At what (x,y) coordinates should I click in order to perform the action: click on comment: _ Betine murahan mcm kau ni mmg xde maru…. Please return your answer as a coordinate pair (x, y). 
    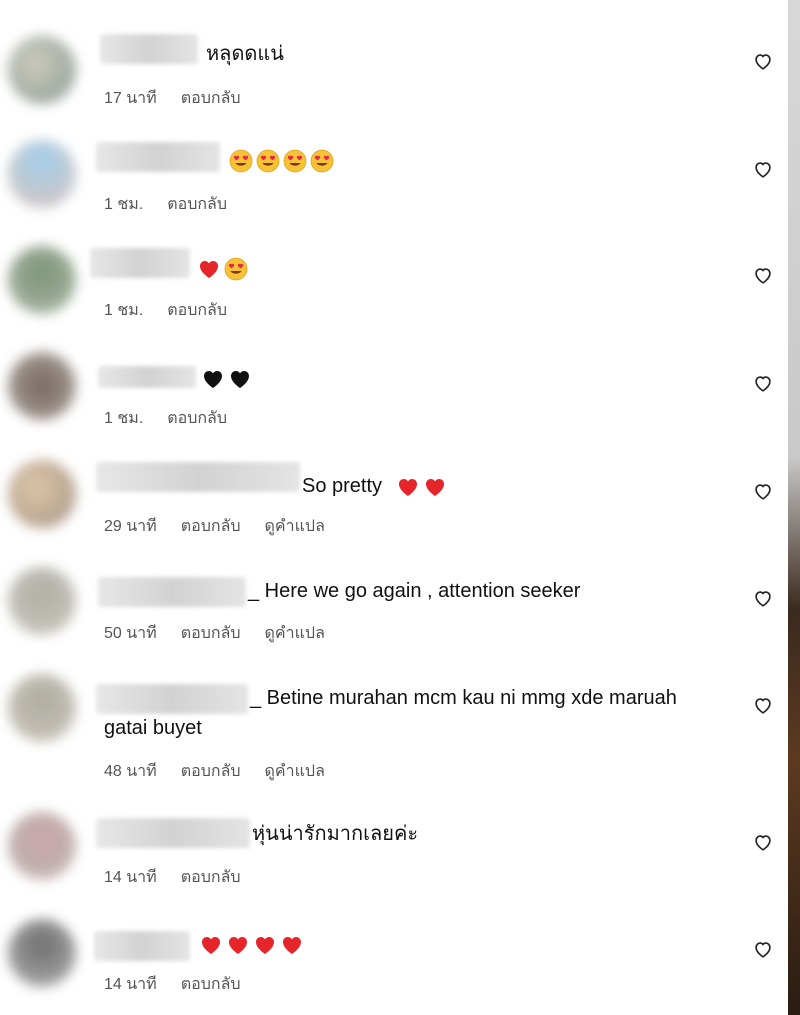
    Looking at the image, I should click on (394, 730).